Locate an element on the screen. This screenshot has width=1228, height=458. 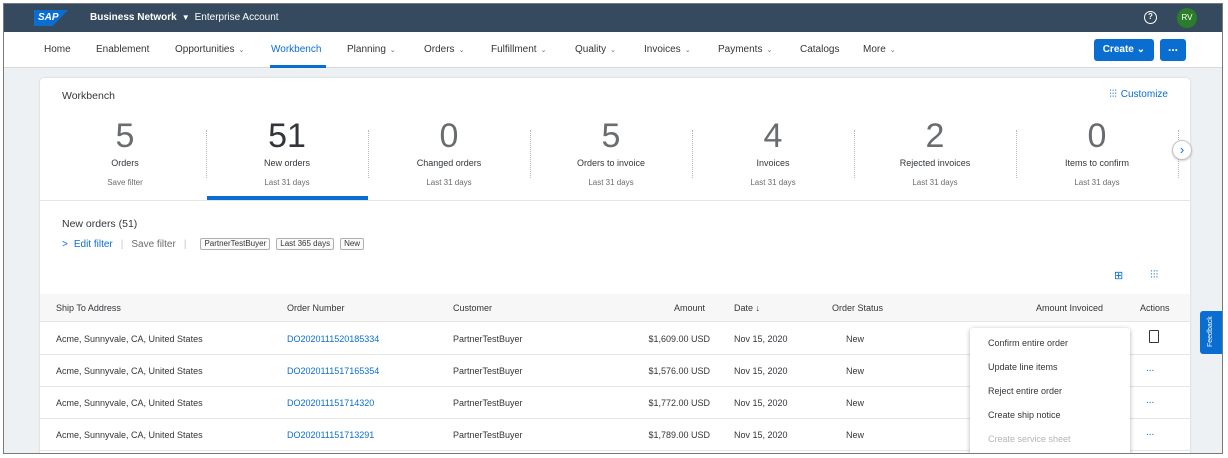
col-amount-invoiced: Amount Invoiced is located at coordinates (1069, 308).